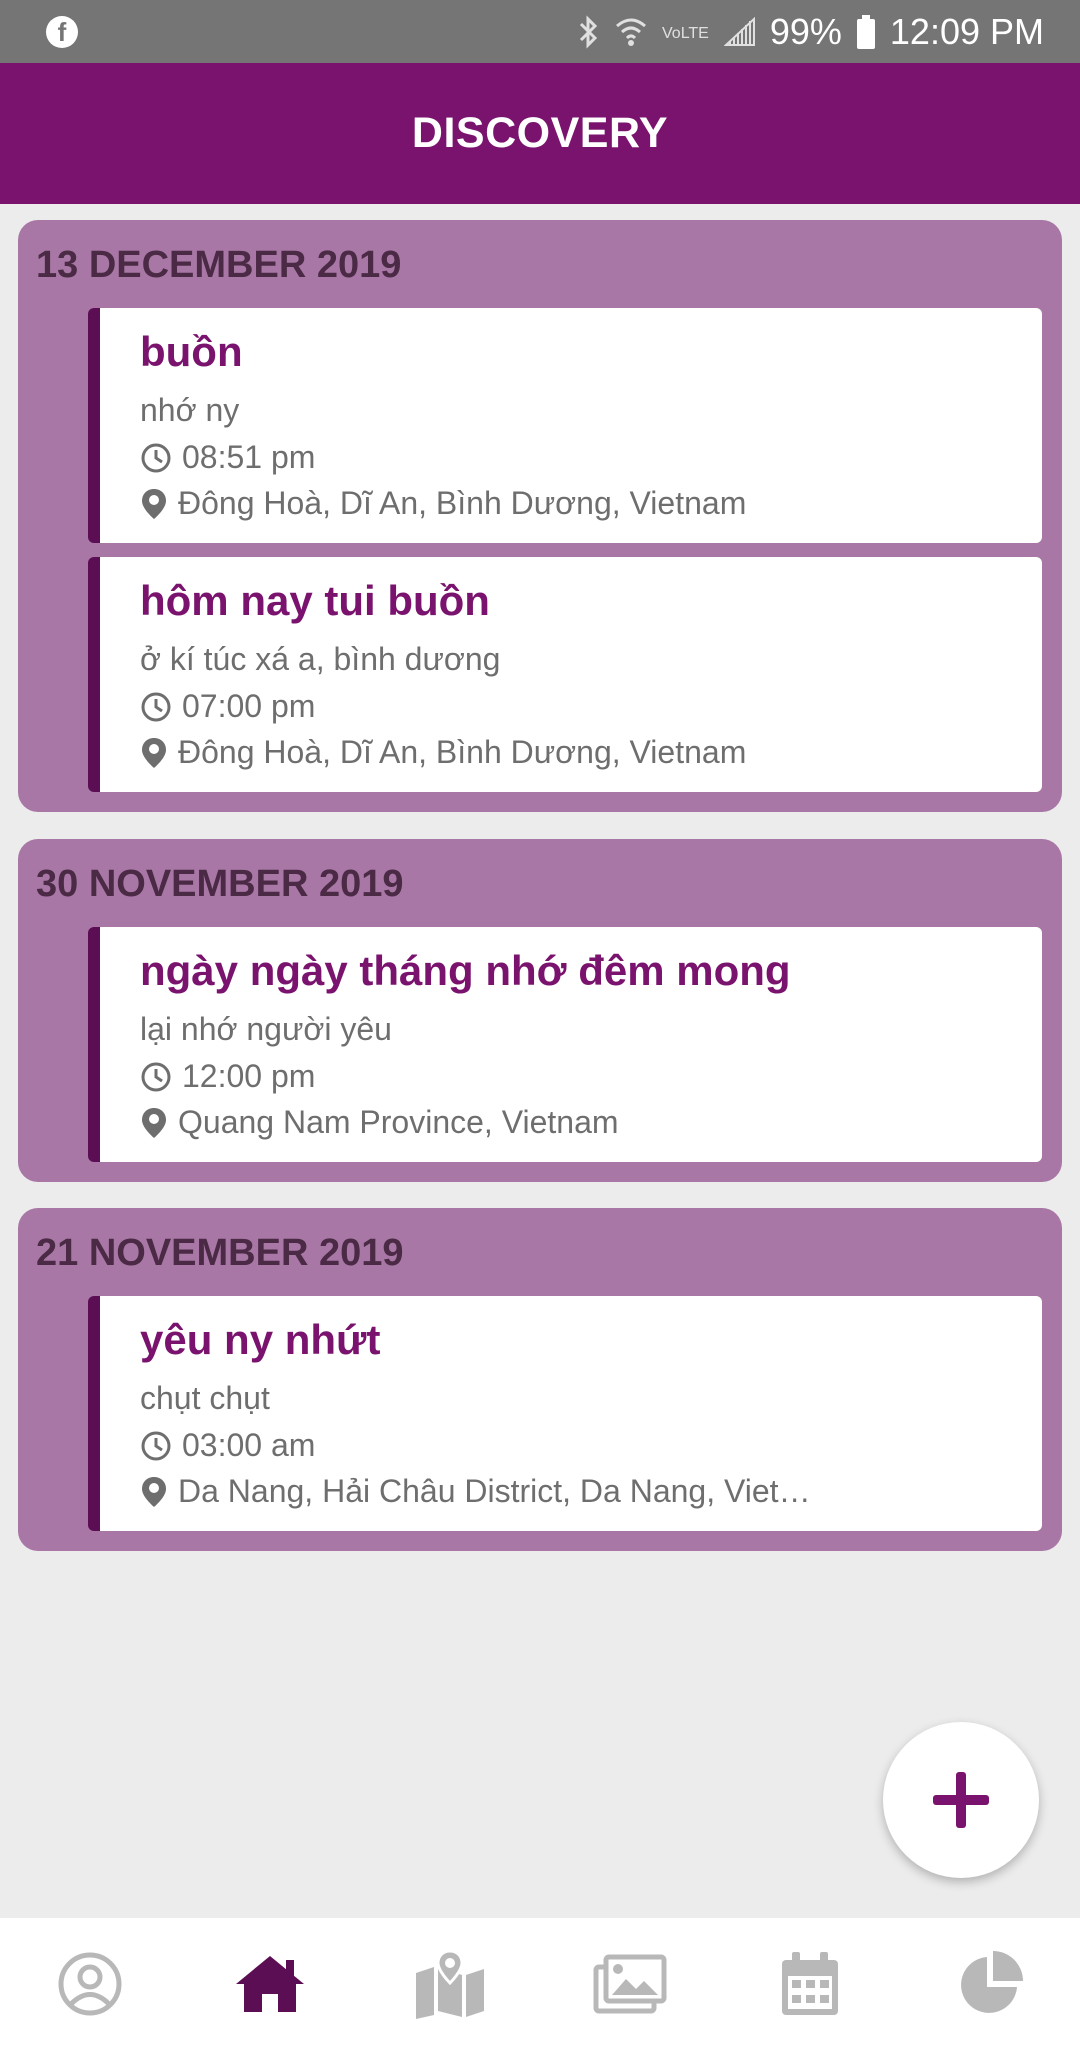 Image resolution: width=1080 pixels, height=2050 pixels. Describe the element at coordinates (865, 31) in the screenshot. I see `battery-icon` at that location.